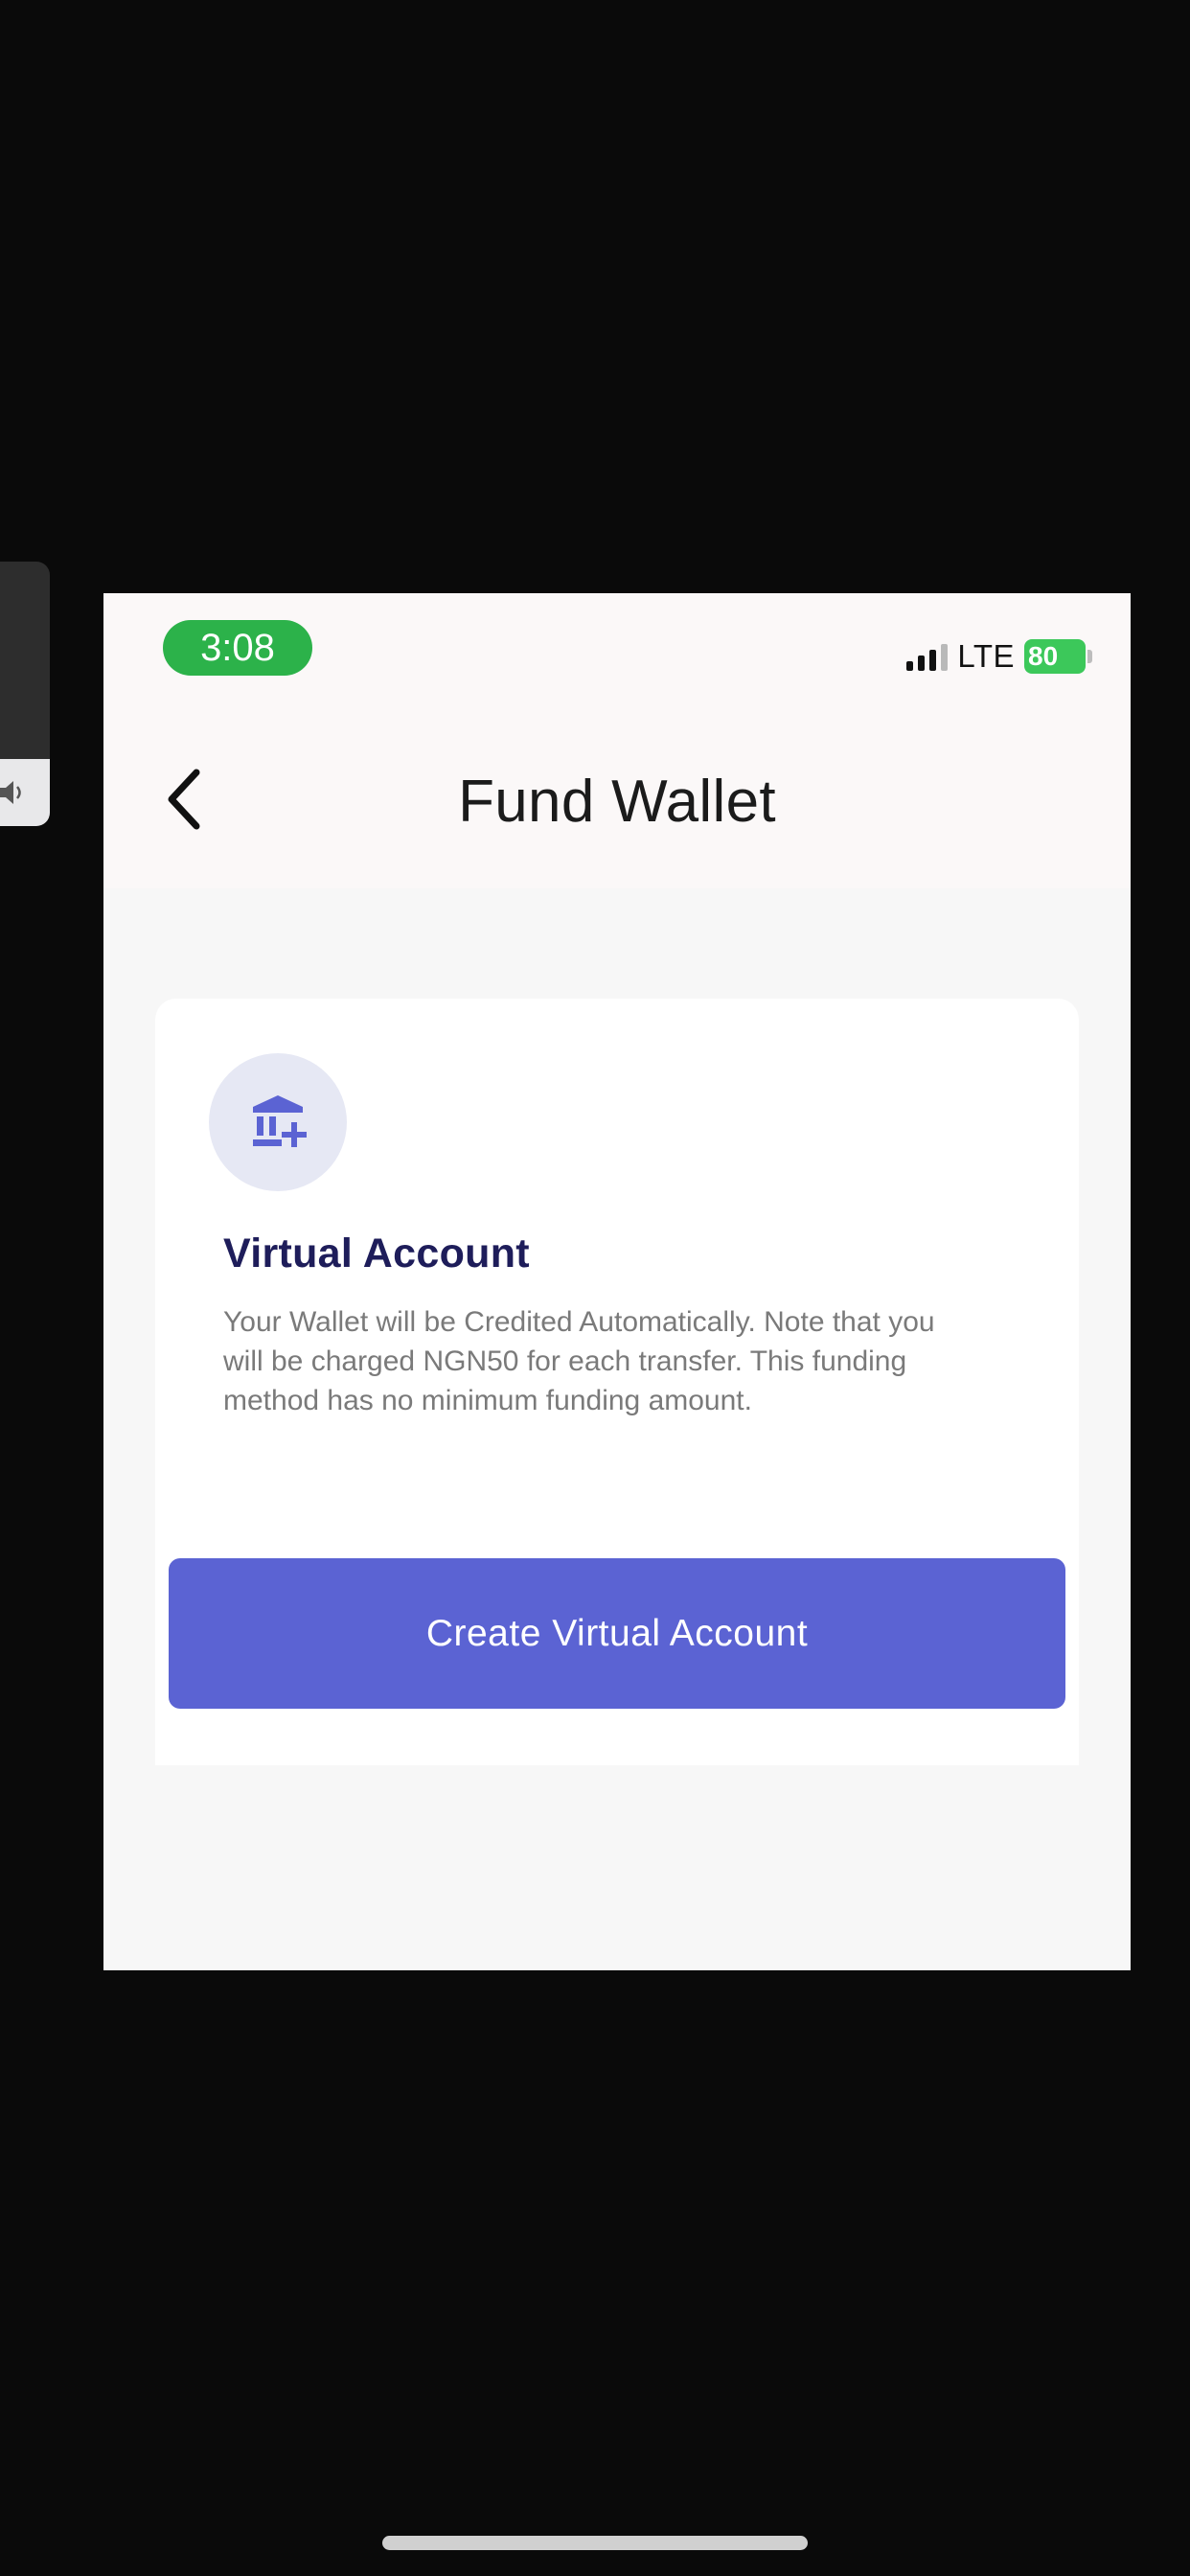 The height and width of the screenshot is (2576, 1190). I want to click on signal-icon, so click(928, 656).